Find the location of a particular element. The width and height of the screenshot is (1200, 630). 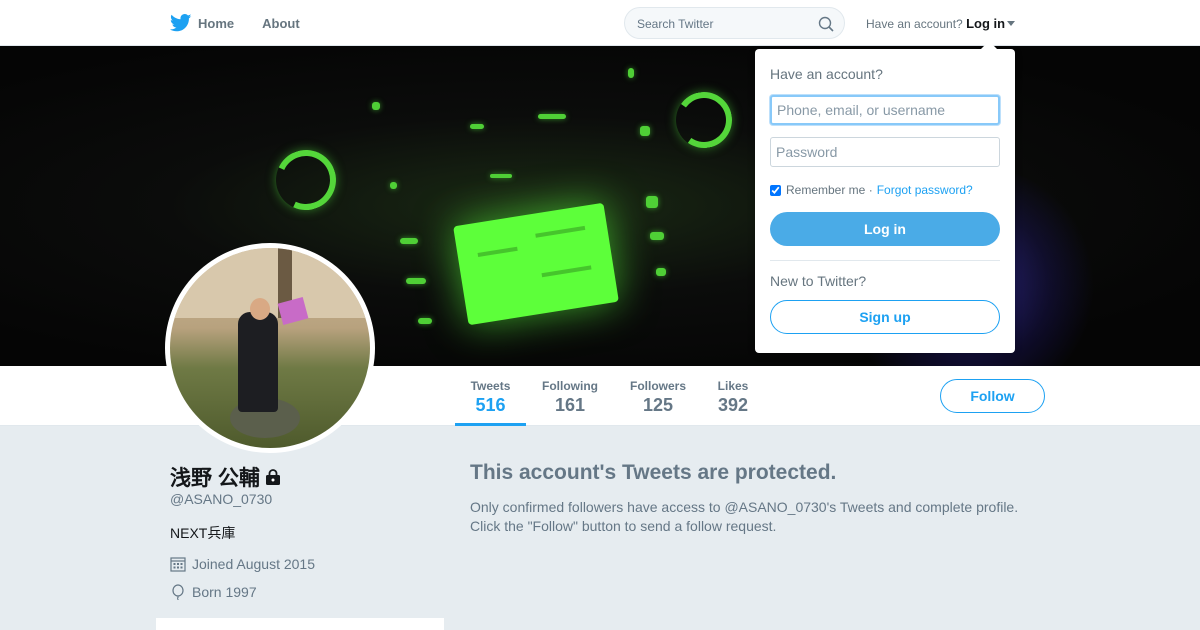

username-field is located at coordinates (885, 110).